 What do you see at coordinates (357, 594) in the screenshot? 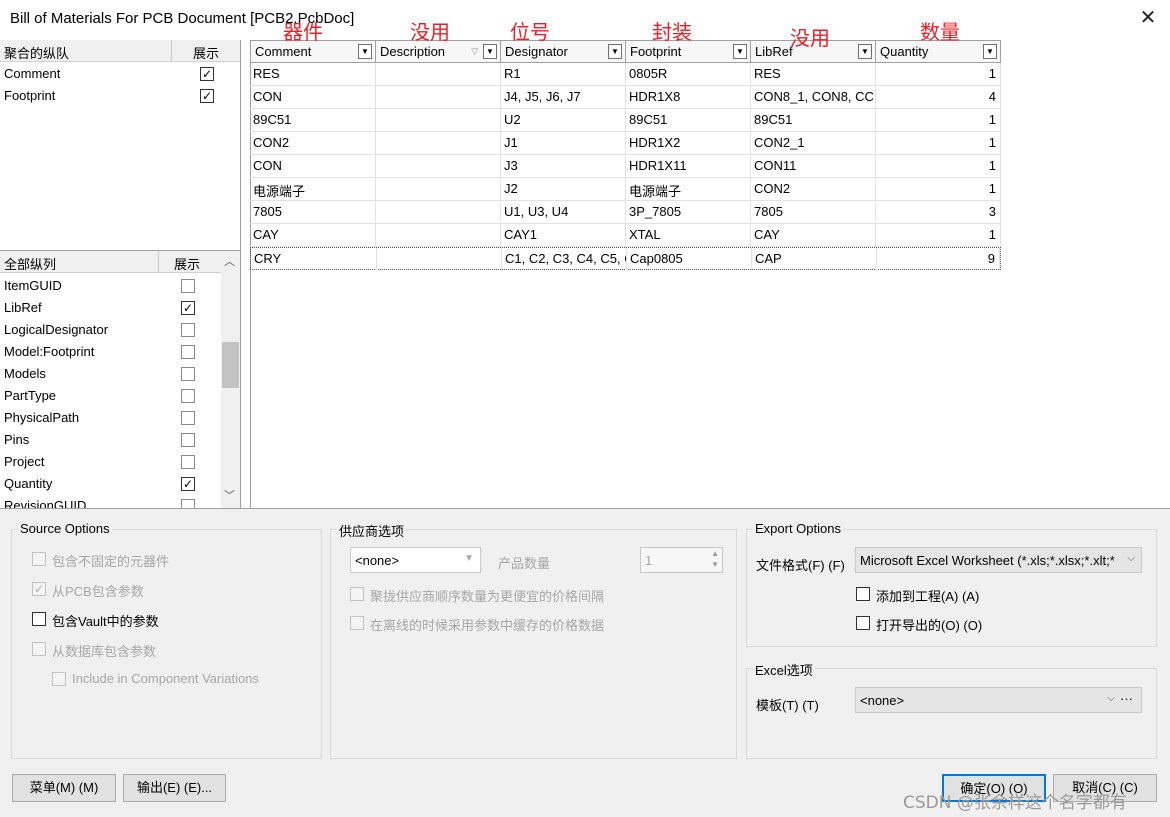
I see `aggregate-supplier-checkbox` at bounding box center [357, 594].